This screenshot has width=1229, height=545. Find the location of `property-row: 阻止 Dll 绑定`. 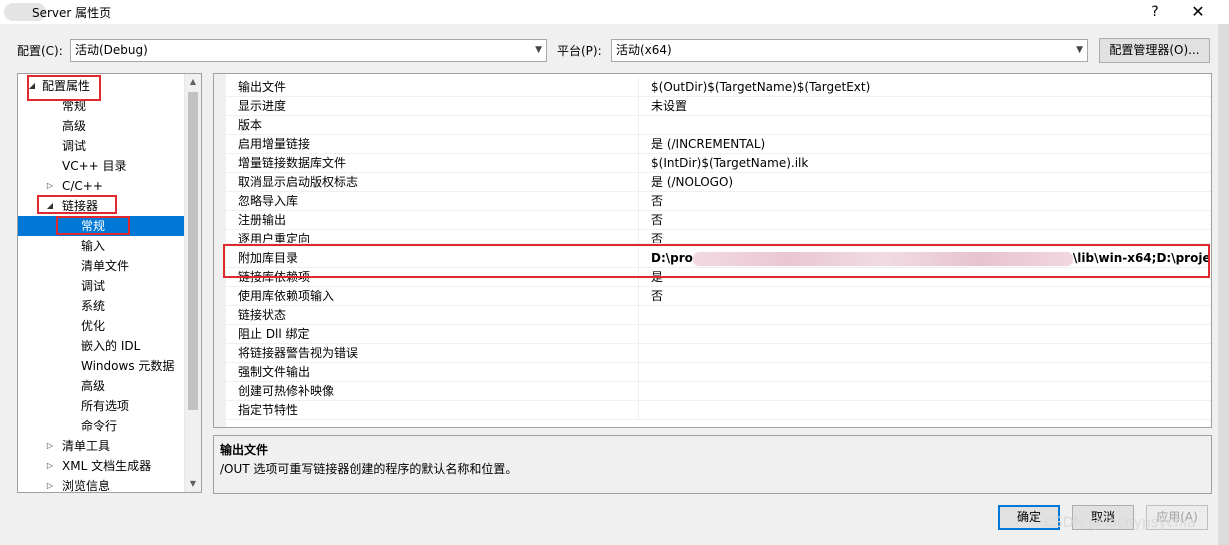

property-row: 阻止 Dll 绑定 is located at coordinates (718, 334).